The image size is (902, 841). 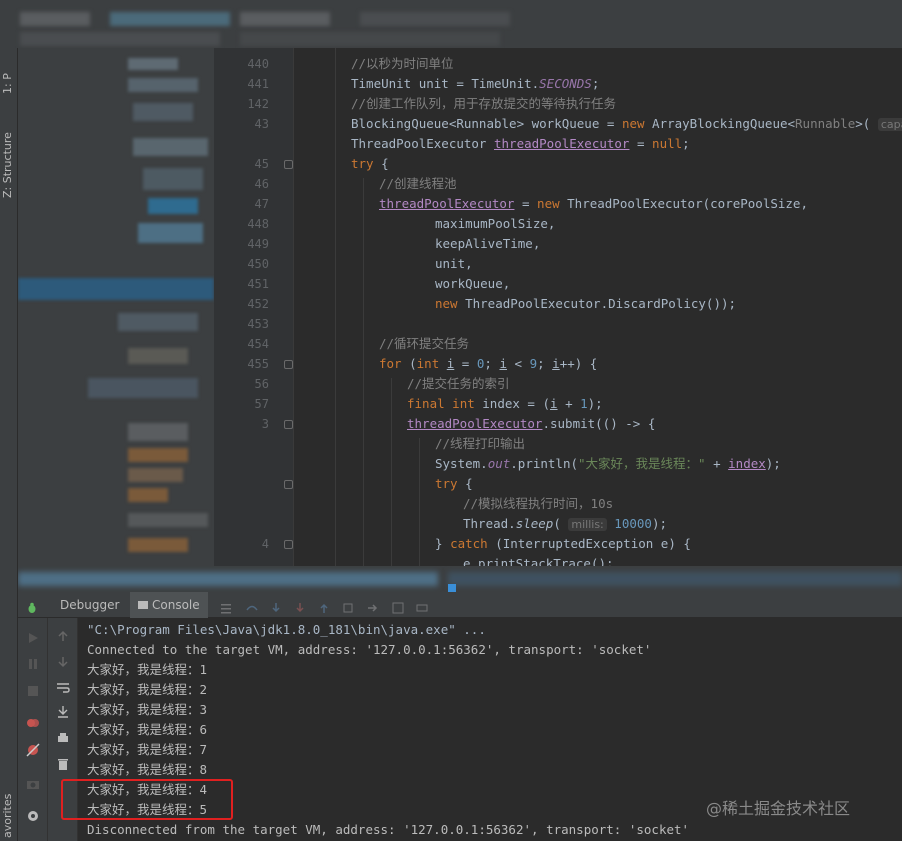 What do you see at coordinates (544, 463) in the screenshot?
I see `code-token: .println(` at bounding box center [544, 463].